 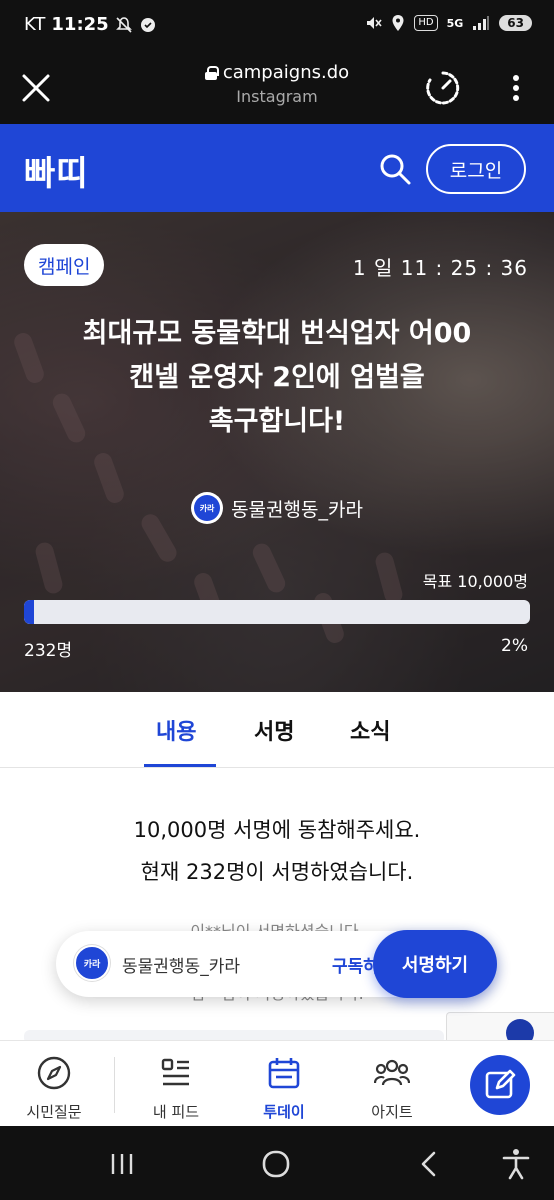 I want to click on campaign-title: 최대규모 동물학대 번식업자 어00 캔넬 운영자 2인에 엄벌을 촉구합니다!, so click(x=277, y=378).